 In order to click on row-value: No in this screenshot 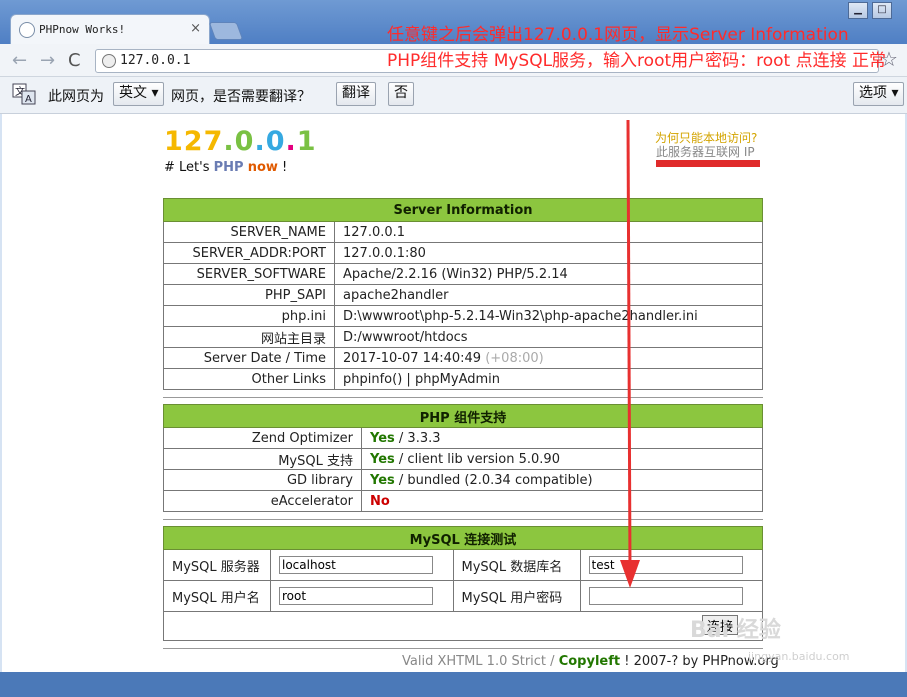, I will do `click(562, 501)`.